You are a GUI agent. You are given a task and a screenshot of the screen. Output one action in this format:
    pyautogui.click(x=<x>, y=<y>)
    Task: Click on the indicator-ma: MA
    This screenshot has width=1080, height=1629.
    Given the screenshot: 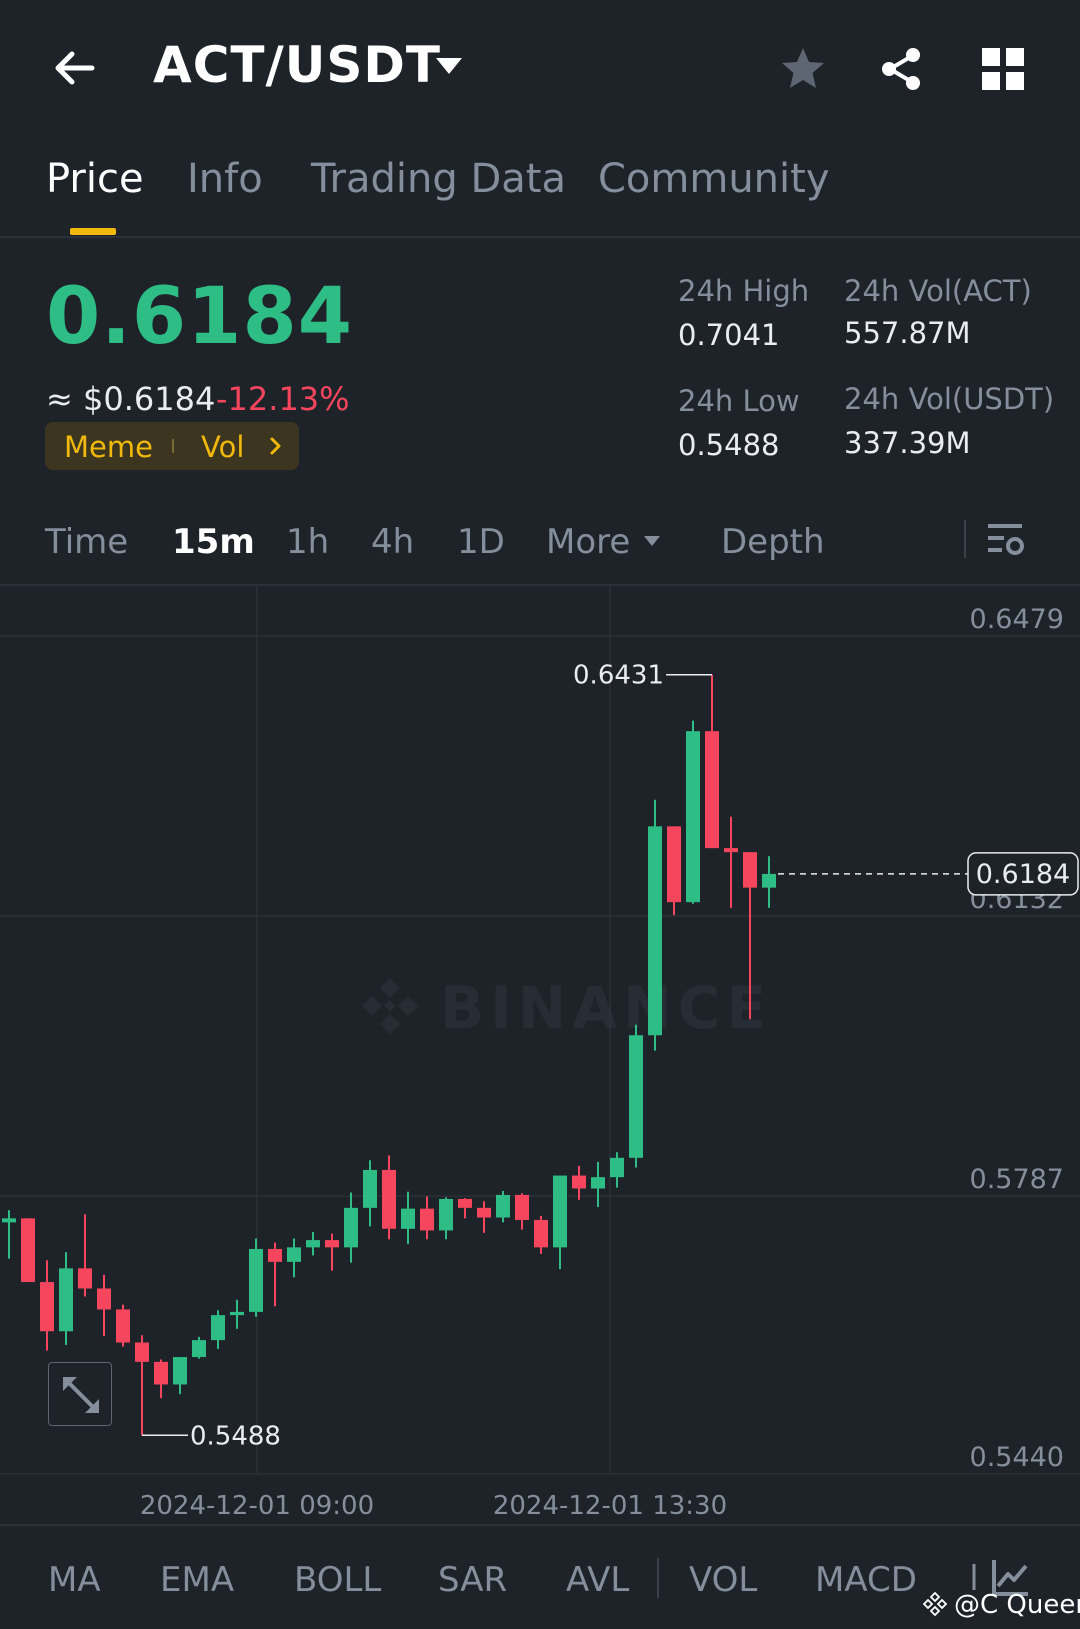 What is the action you would take?
    pyautogui.click(x=74, y=1580)
    